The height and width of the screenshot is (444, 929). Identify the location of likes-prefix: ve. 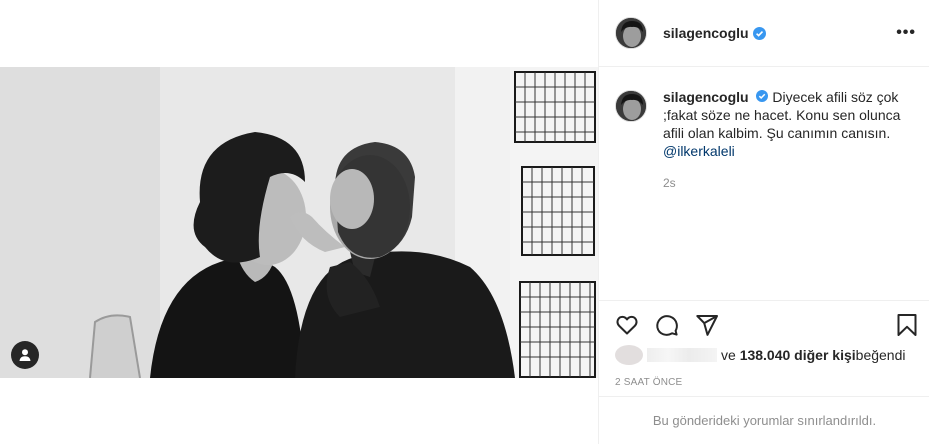
(728, 355).